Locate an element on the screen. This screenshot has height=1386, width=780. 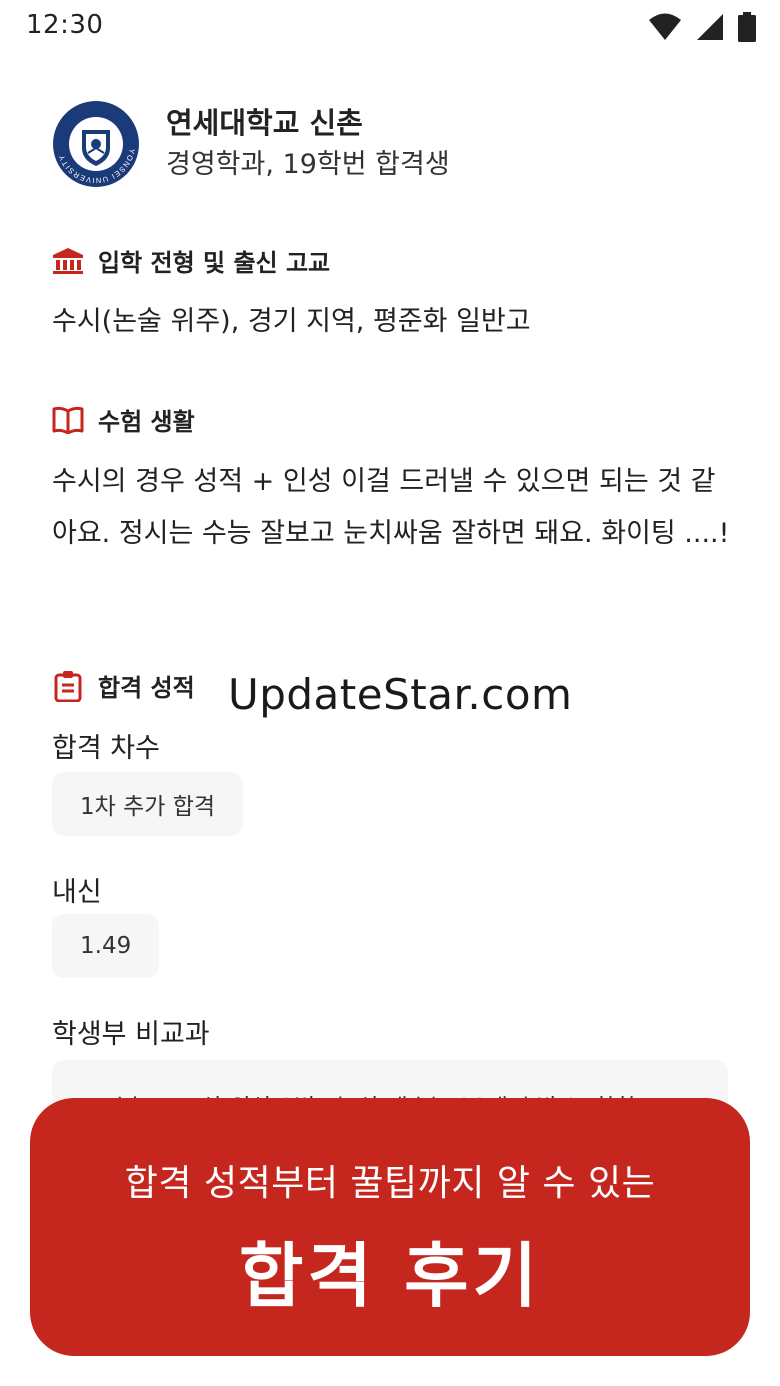
exam-life-section-header: 수험 생활 is located at coordinates (123, 419).